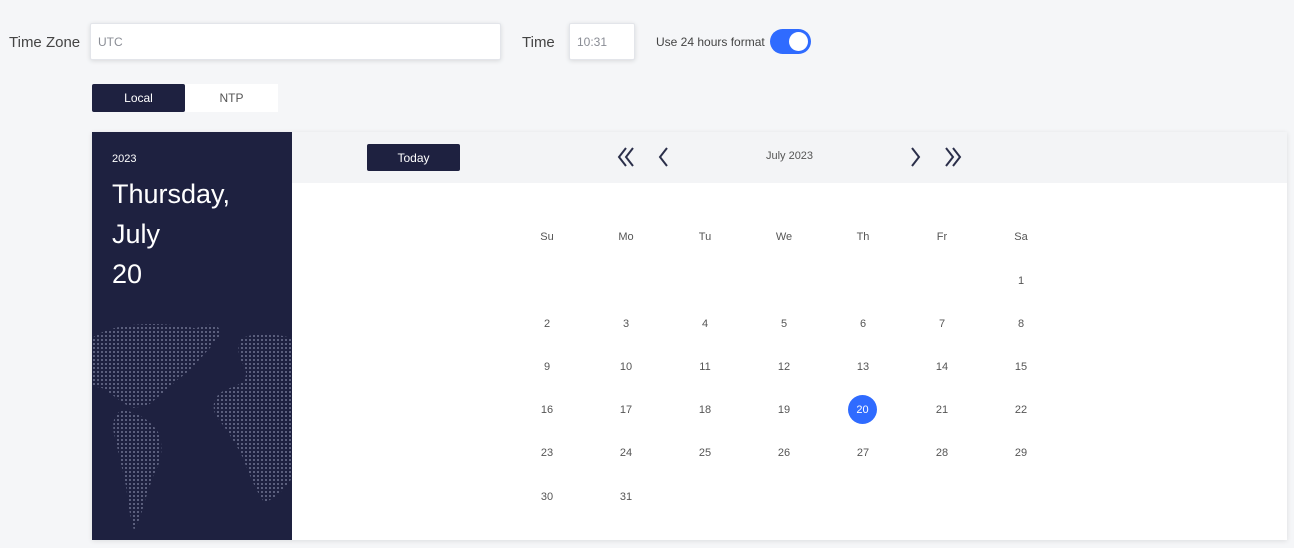  Describe the element at coordinates (942, 237) in the screenshot. I see `weekday-fr: Fr` at that location.